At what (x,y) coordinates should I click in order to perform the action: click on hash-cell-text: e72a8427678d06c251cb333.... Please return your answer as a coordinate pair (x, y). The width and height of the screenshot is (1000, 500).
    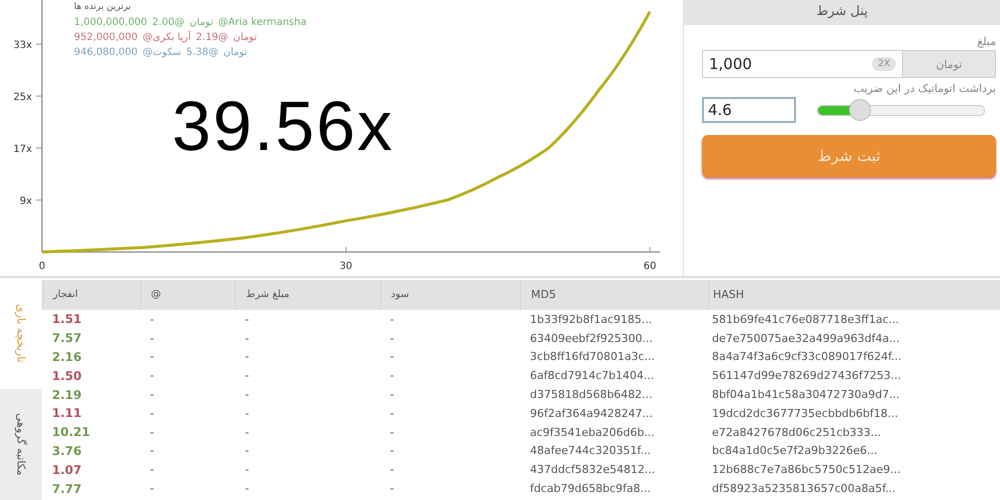
    Looking at the image, I should click on (796, 432).